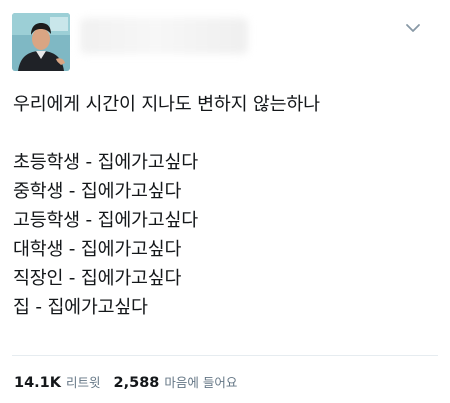 Image resolution: width=450 pixels, height=403 pixels. I want to click on likes-stat: 2,588 마음에 들어요, so click(176, 381).